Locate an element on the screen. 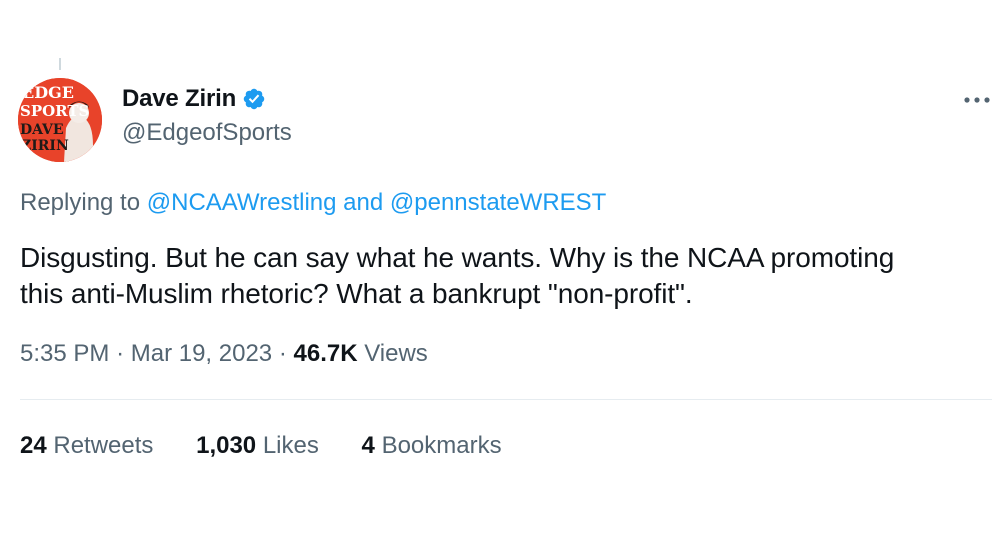  replying-to-joiner: and is located at coordinates (363, 202).